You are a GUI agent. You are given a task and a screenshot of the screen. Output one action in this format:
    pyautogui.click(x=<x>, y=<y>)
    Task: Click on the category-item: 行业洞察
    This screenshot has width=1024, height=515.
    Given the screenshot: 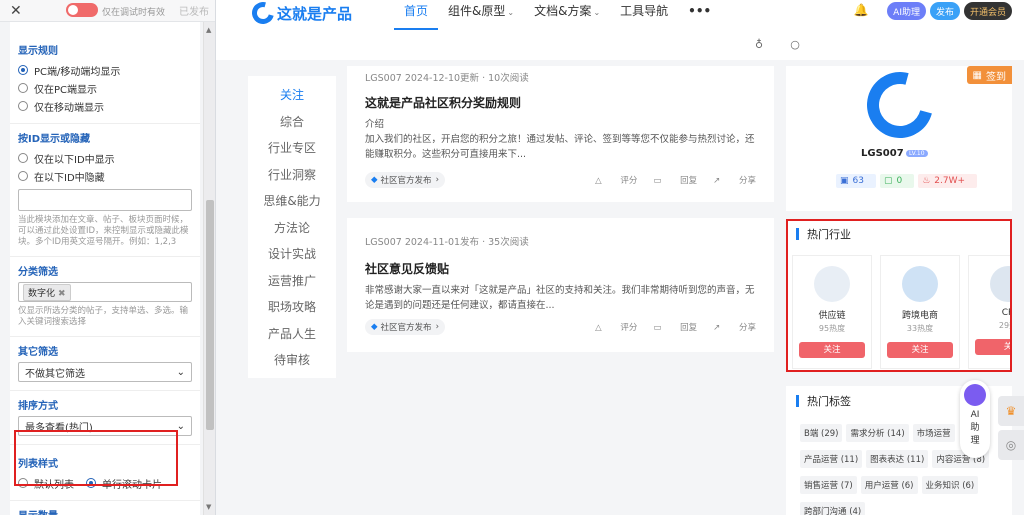 What is the action you would take?
    pyautogui.click(x=292, y=179)
    